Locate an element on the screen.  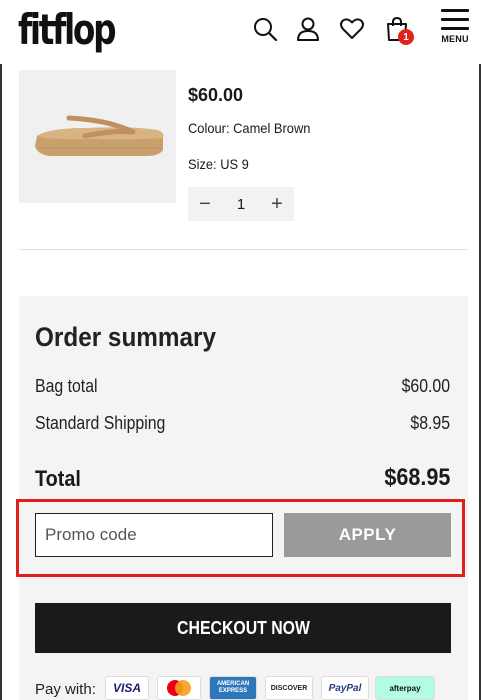
paypal-logo: PayPal is located at coordinates (345, 688).